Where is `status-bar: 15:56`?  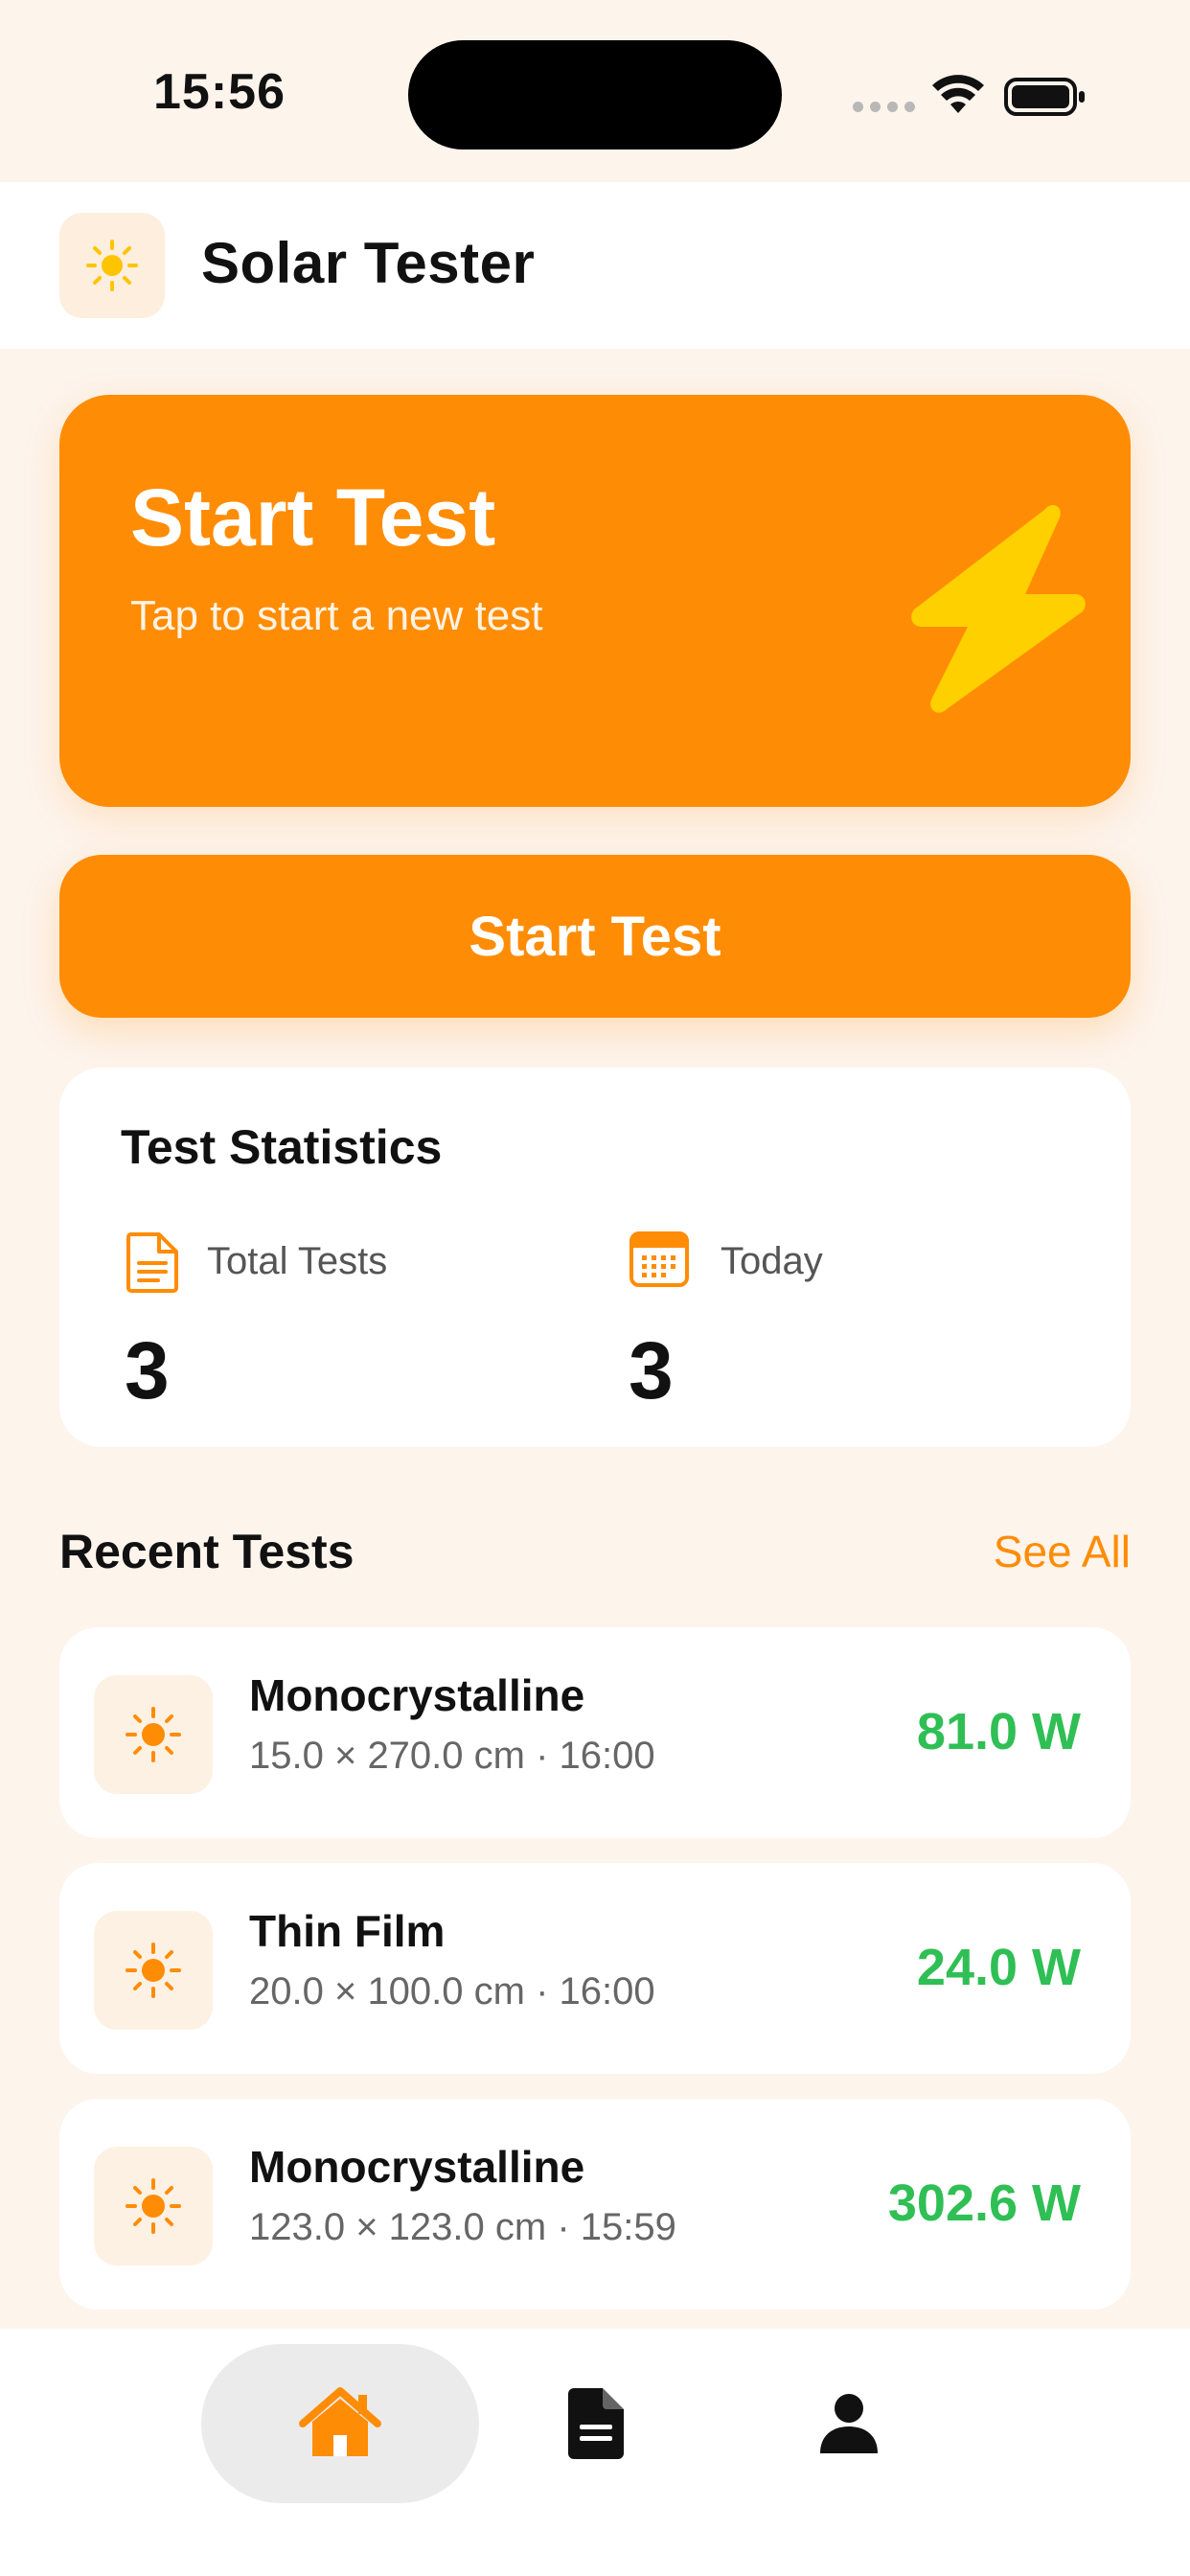
status-bar: 15:56 is located at coordinates (595, 91).